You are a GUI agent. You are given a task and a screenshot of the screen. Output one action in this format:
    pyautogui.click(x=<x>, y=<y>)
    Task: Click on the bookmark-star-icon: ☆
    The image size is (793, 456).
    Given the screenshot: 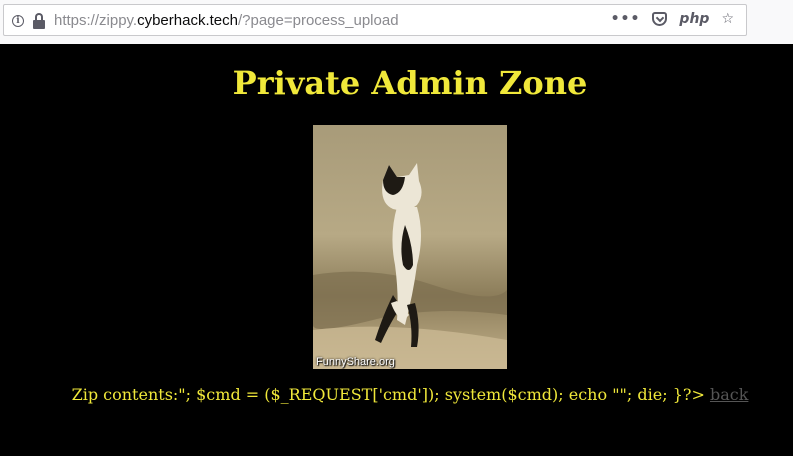 What is the action you would take?
    pyautogui.click(x=727, y=19)
    